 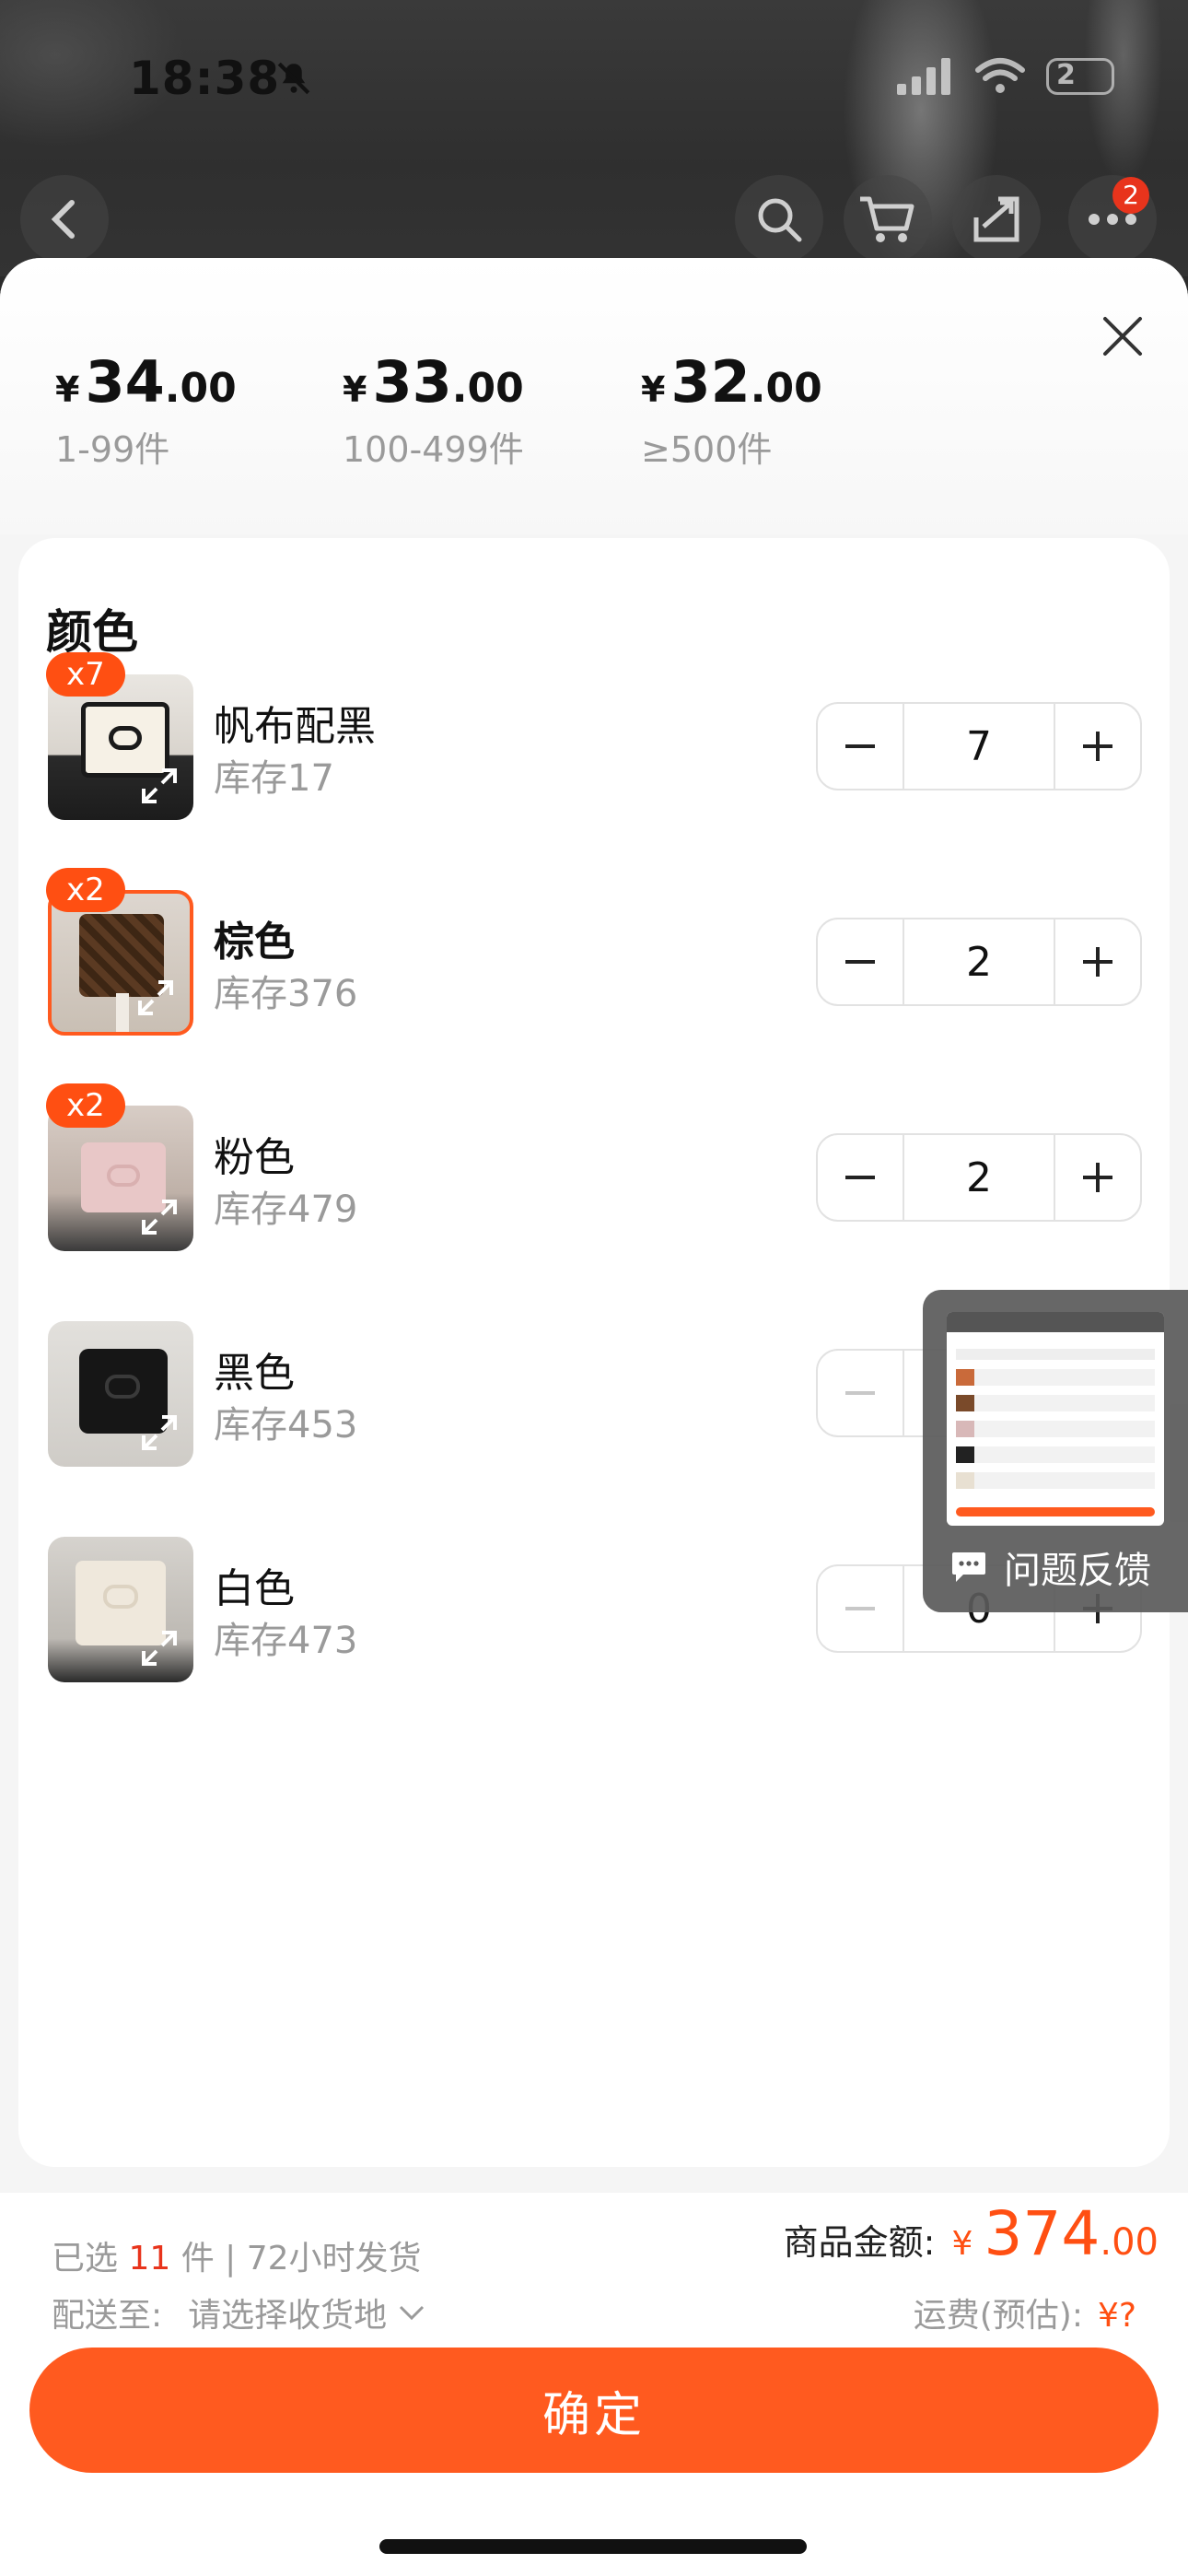 I want to click on search-button, so click(x=779, y=219).